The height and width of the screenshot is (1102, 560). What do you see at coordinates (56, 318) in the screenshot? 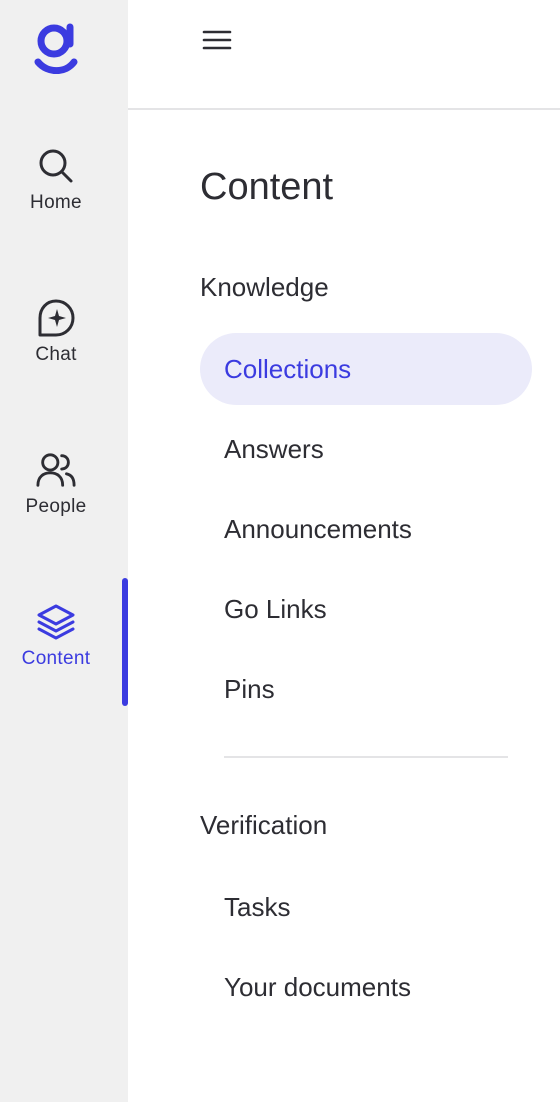
I see `chat-sparkle-icon` at bounding box center [56, 318].